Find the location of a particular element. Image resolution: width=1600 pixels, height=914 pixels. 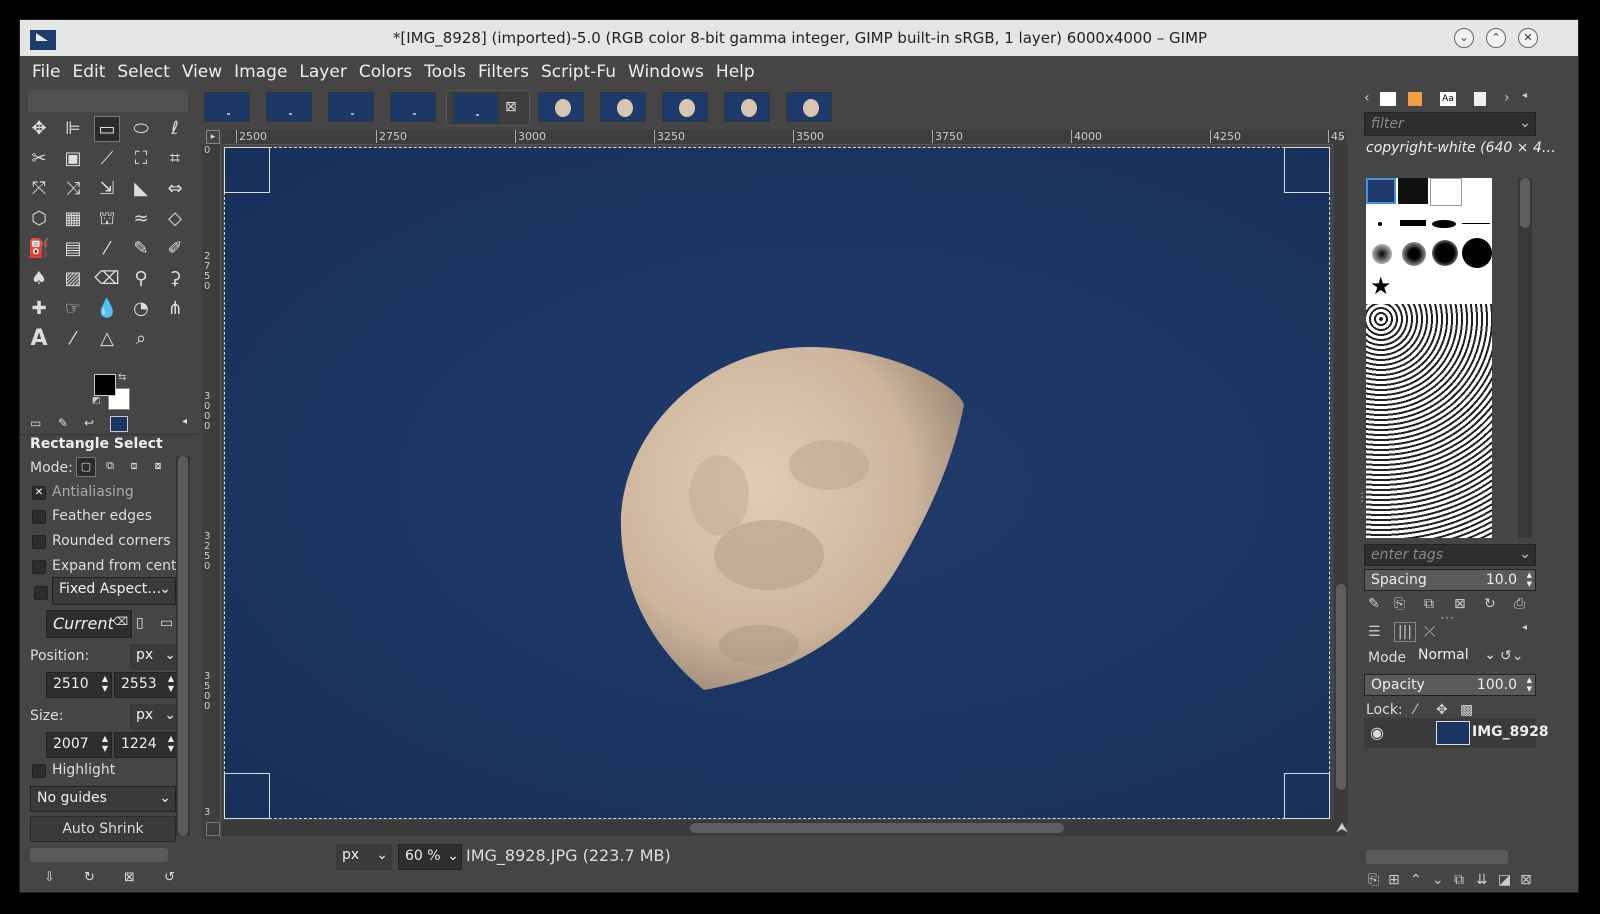

chevron-right-icon: › is located at coordinates (1507, 98).